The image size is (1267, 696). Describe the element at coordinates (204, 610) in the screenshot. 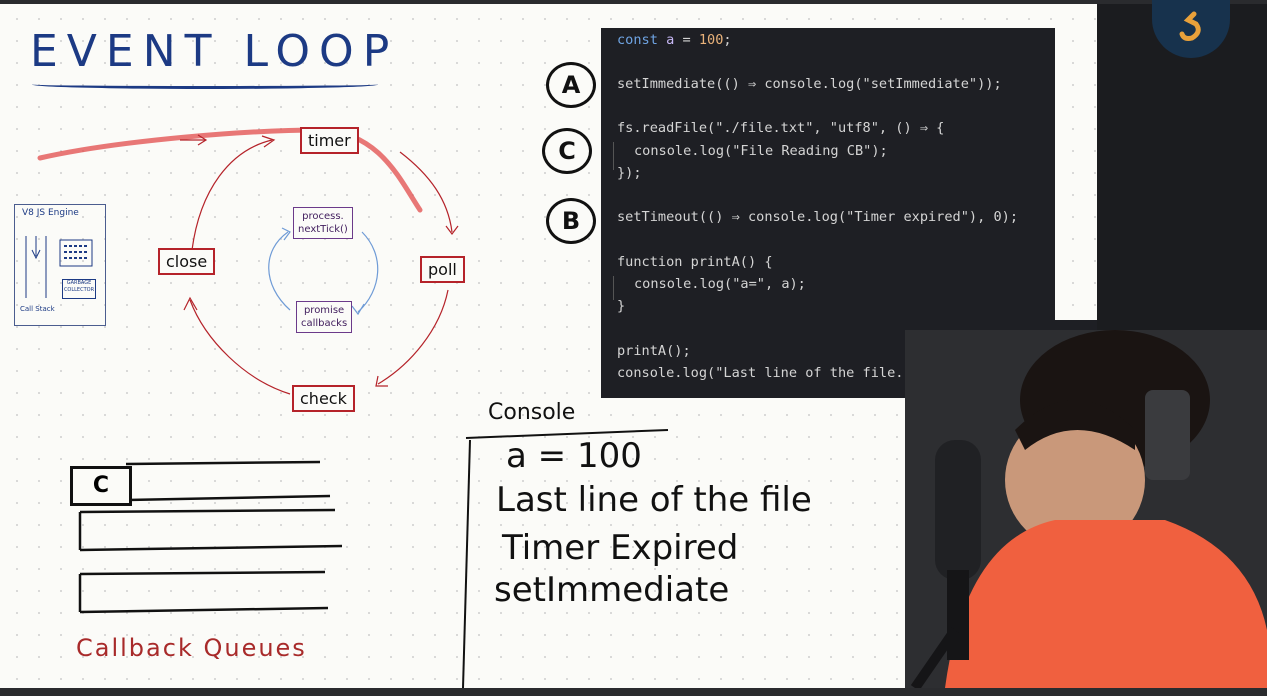

I see `queue-line-3b` at that location.